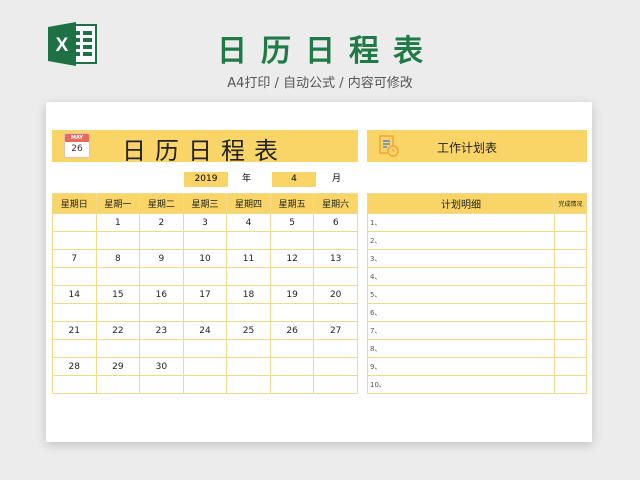 Image resolution: width=640 pixels, height=480 pixels. I want to click on plan-item-cell: 6、, so click(461, 312).